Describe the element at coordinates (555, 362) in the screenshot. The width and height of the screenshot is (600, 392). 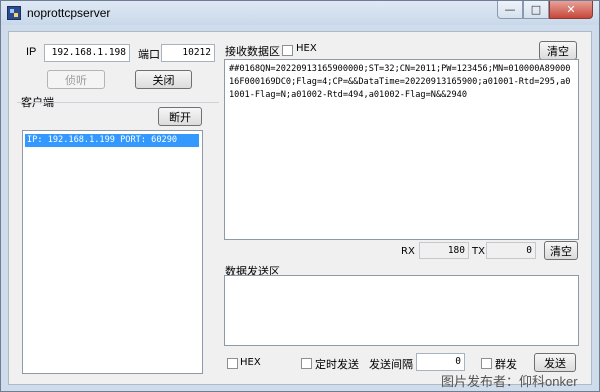
I see `send-button: 发送` at that location.